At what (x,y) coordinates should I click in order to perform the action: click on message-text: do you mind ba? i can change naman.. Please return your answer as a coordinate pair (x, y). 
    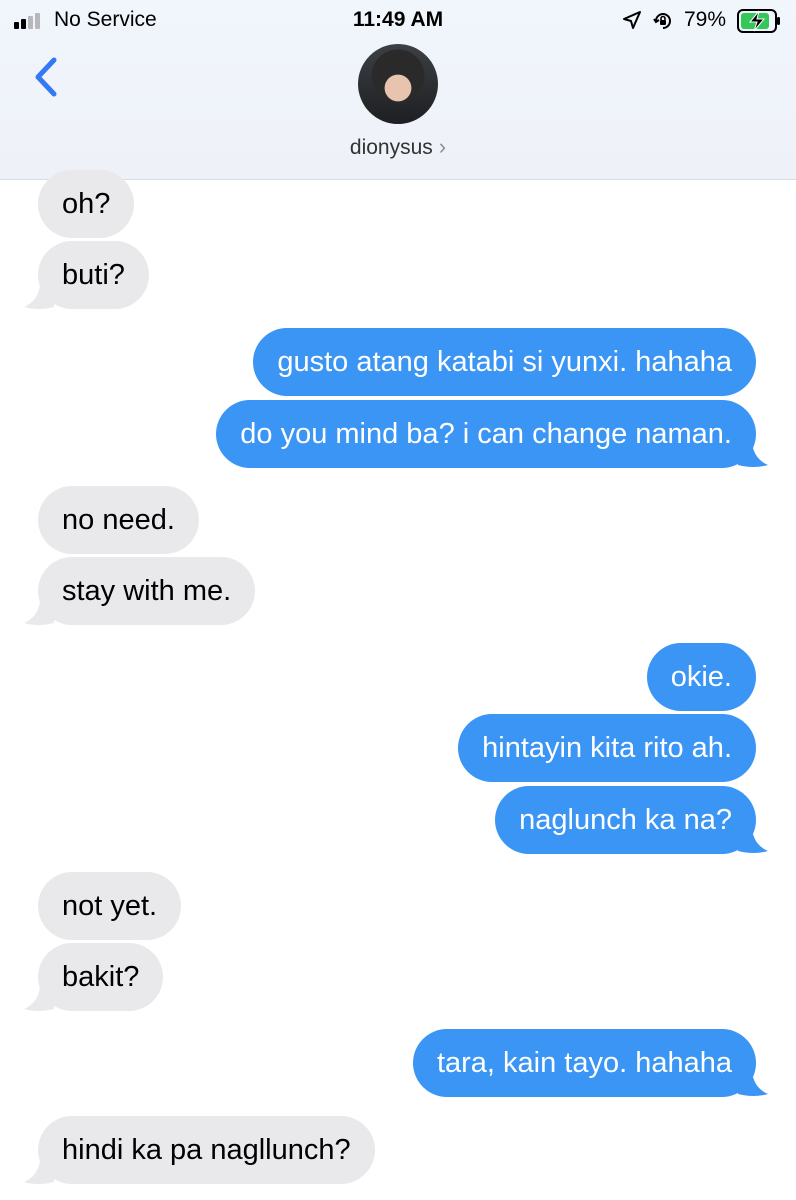
    Looking at the image, I should click on (486, 434).